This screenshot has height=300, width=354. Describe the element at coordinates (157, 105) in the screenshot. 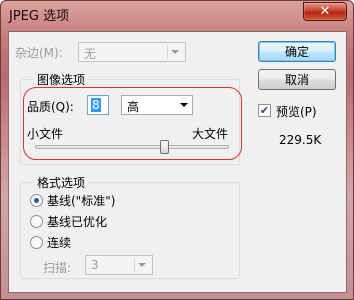

I see `quality-level-select: 高` at that location.